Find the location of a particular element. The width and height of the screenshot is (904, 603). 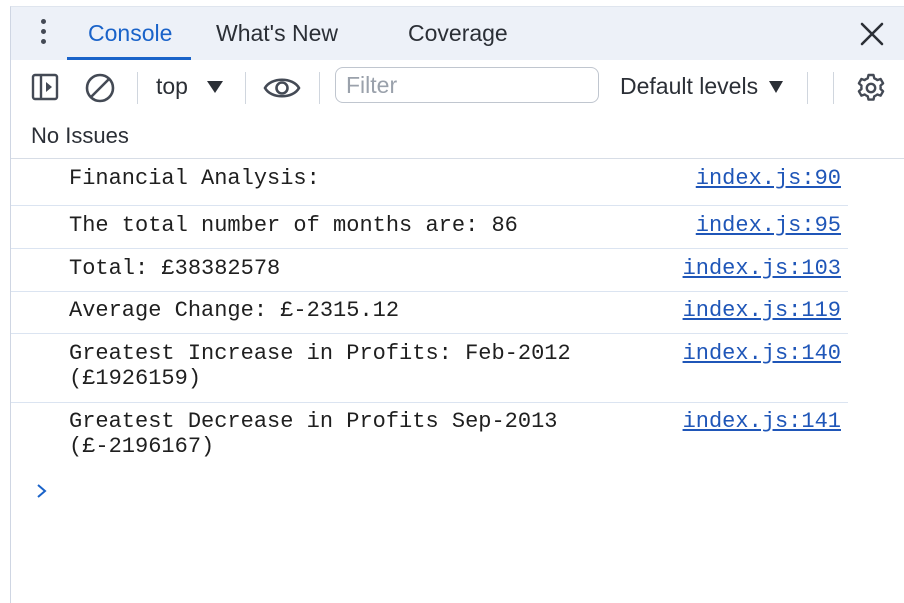

tab-bar: Console What's New Coverage is located at coordinates (457, 33).